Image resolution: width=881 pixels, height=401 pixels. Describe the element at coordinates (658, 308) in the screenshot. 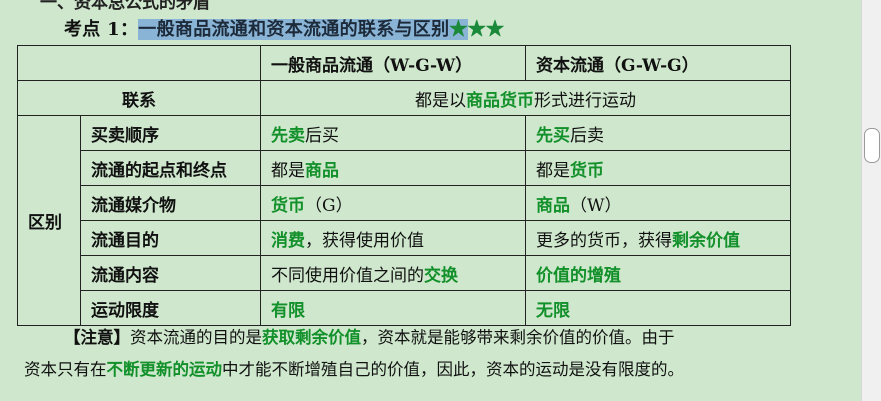

I see `capital-circulation-cell: 无限` at that location.